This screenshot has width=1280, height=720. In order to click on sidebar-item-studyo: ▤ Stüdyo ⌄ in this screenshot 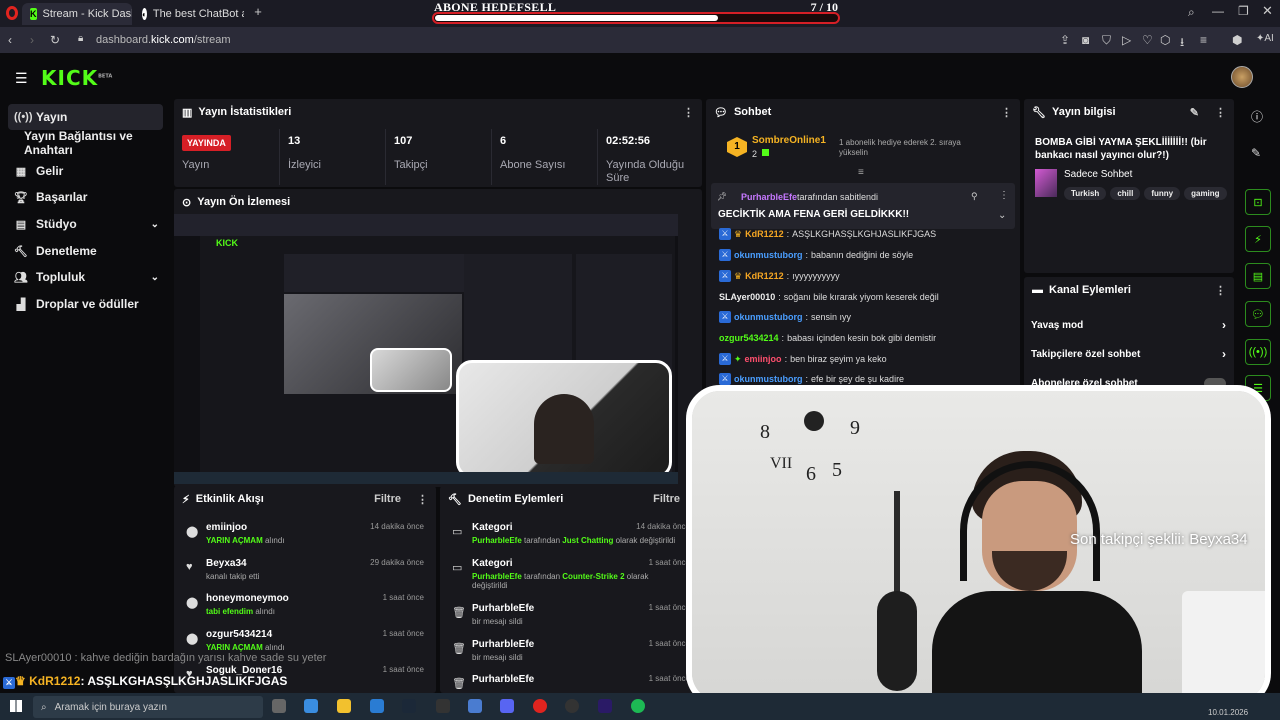, I will do `click(85, 224)`.